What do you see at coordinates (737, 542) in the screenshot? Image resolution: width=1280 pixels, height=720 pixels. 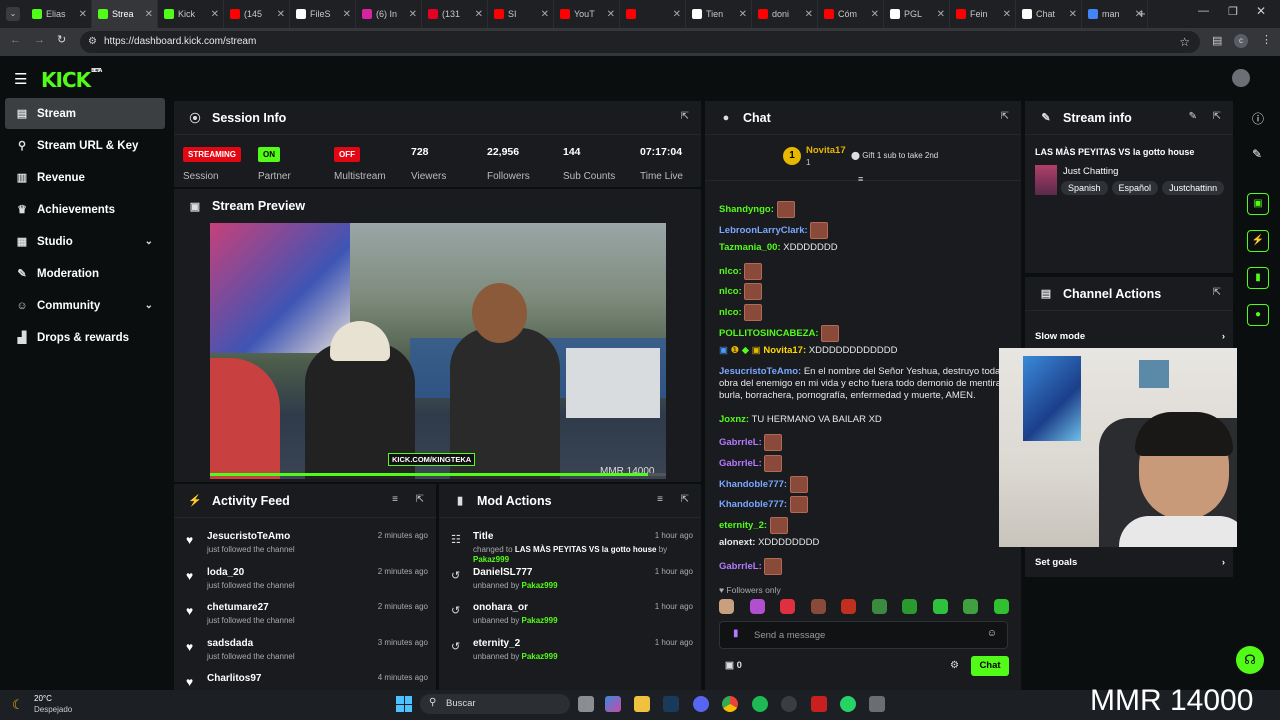 I see `chat-username: alonext:` at bounding box center [737, 542].